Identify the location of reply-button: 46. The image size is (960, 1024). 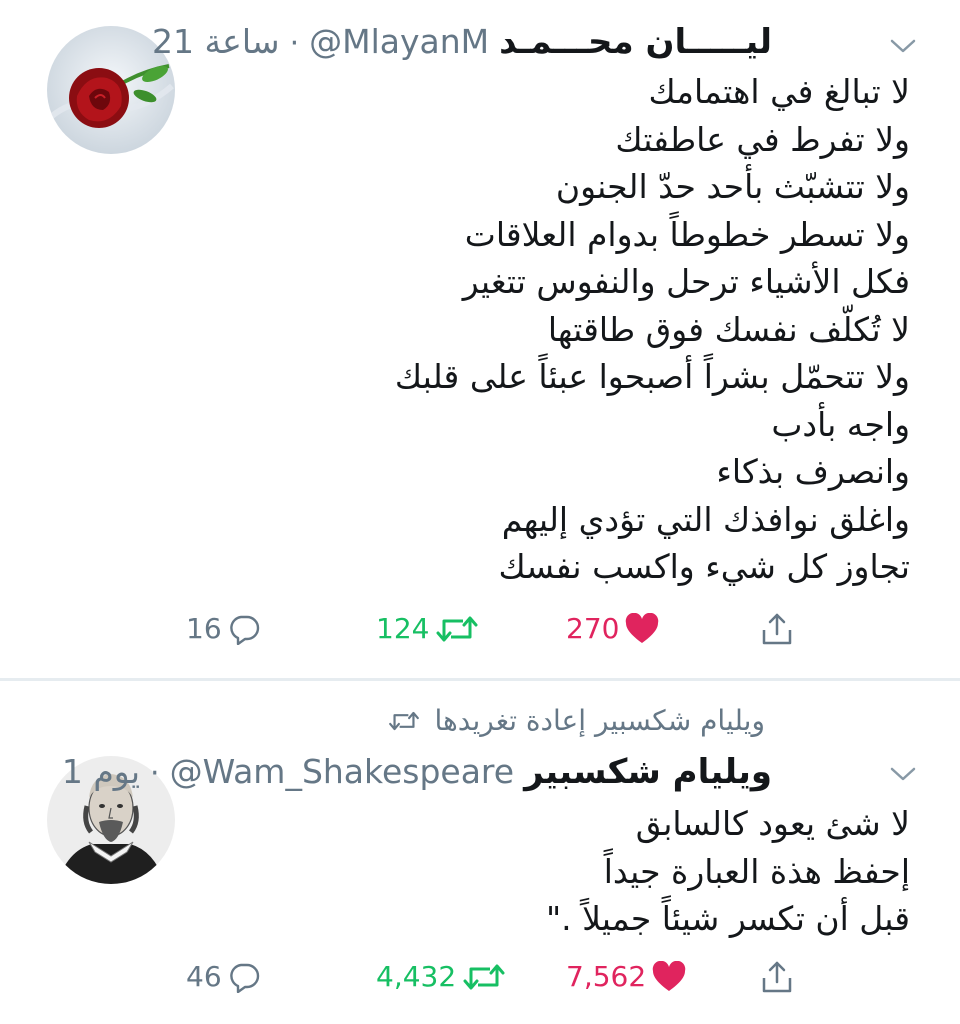
(223, 976).